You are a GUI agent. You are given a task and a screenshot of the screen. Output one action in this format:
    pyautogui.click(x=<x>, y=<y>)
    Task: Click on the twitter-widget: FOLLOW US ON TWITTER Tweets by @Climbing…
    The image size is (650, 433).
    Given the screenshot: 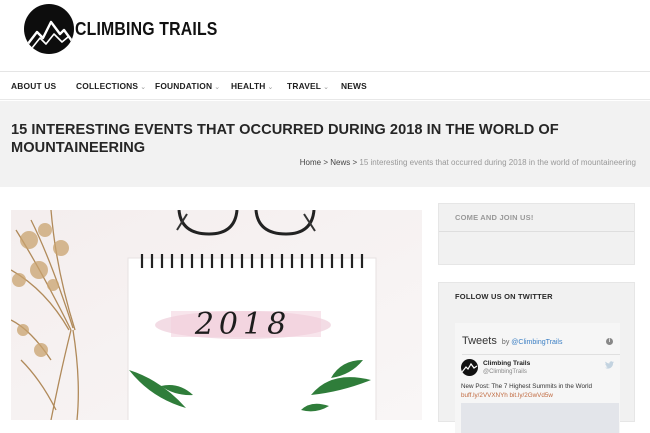 What is the action you would take?
    pyautogui.click(x=536, y=357)
    